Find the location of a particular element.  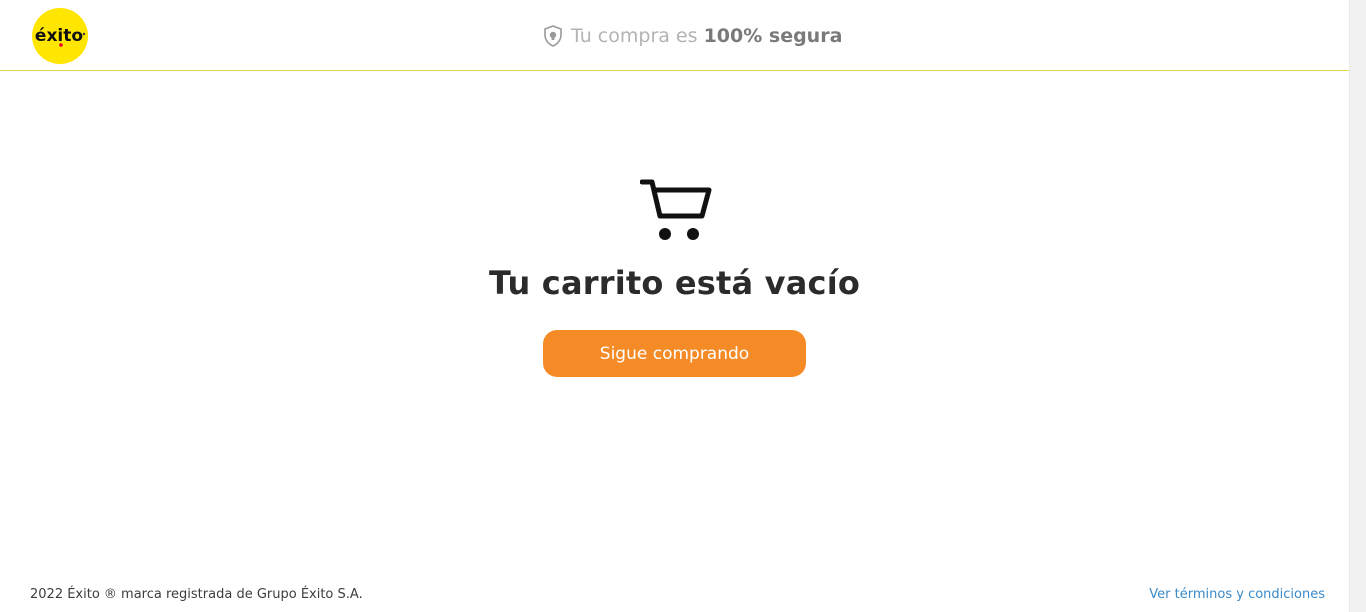

secure-prefix: Tu compra es is located at coordinates (637, 36).